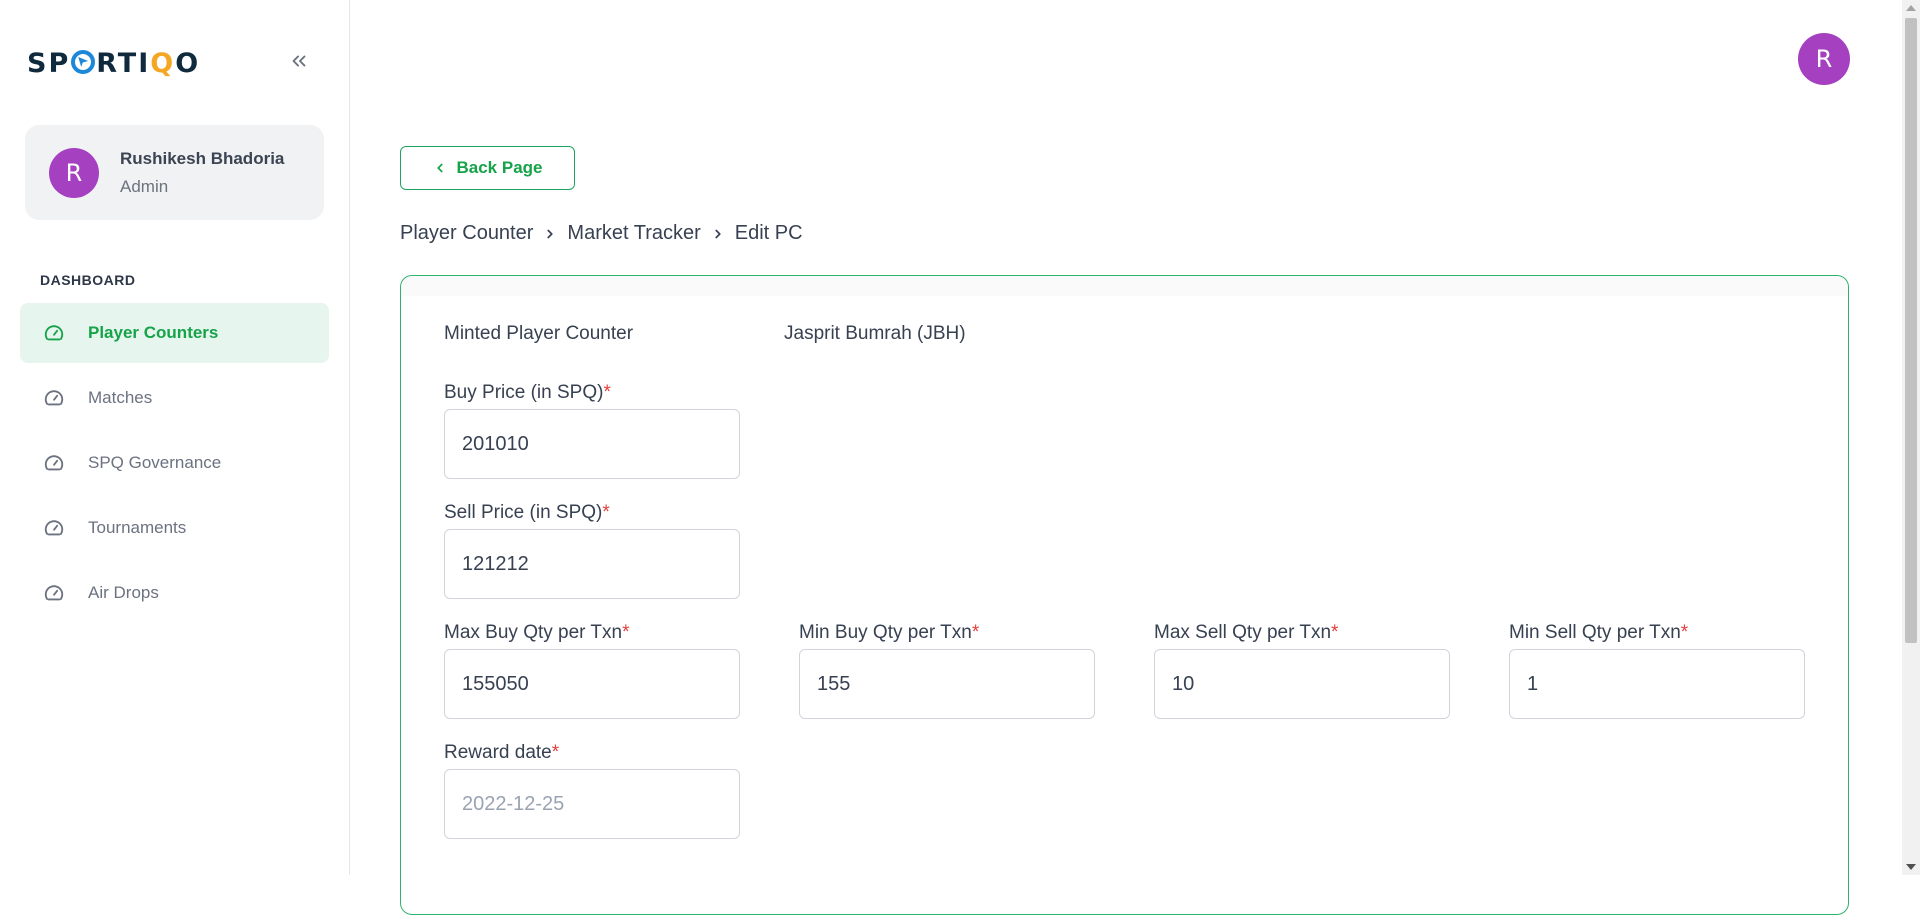 The width and height of the screenshot is (1920, 915). I want to click on header-user-avatar: R, so click(1824, 59).